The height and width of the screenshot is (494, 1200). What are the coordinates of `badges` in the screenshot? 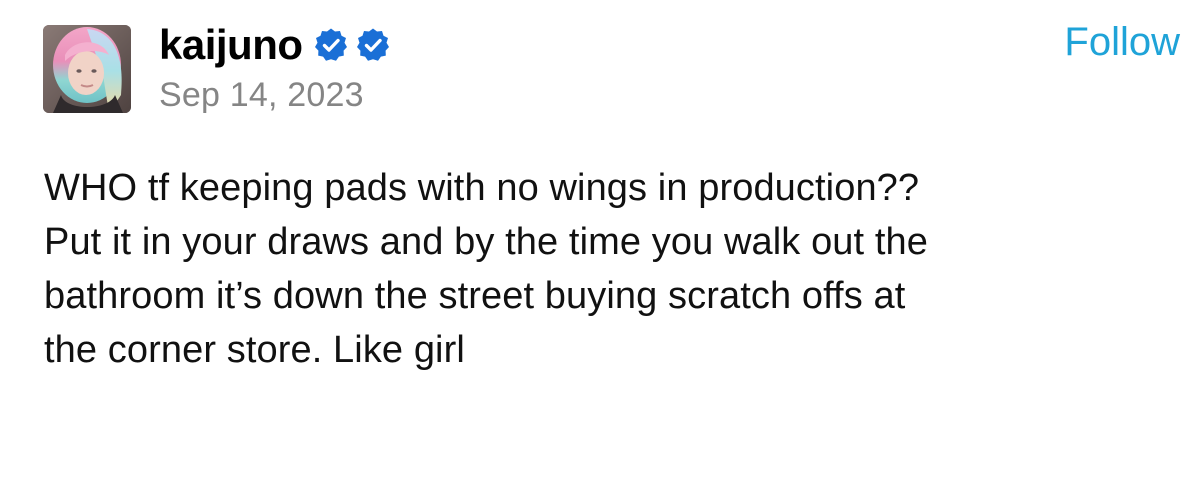 It's located at (352, 45).